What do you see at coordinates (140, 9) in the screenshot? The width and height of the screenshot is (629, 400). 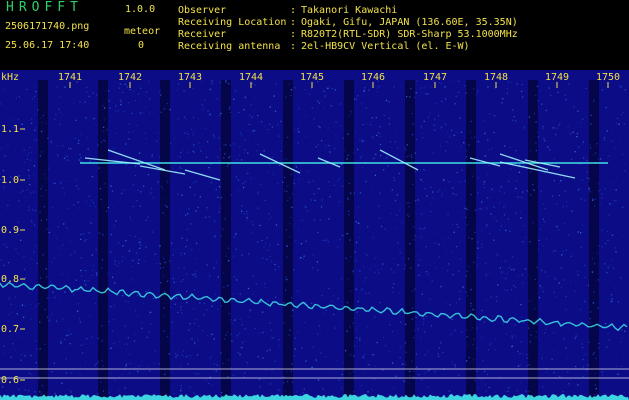 I see `app-version: 1.0.0` at bounding box center [140, 9].